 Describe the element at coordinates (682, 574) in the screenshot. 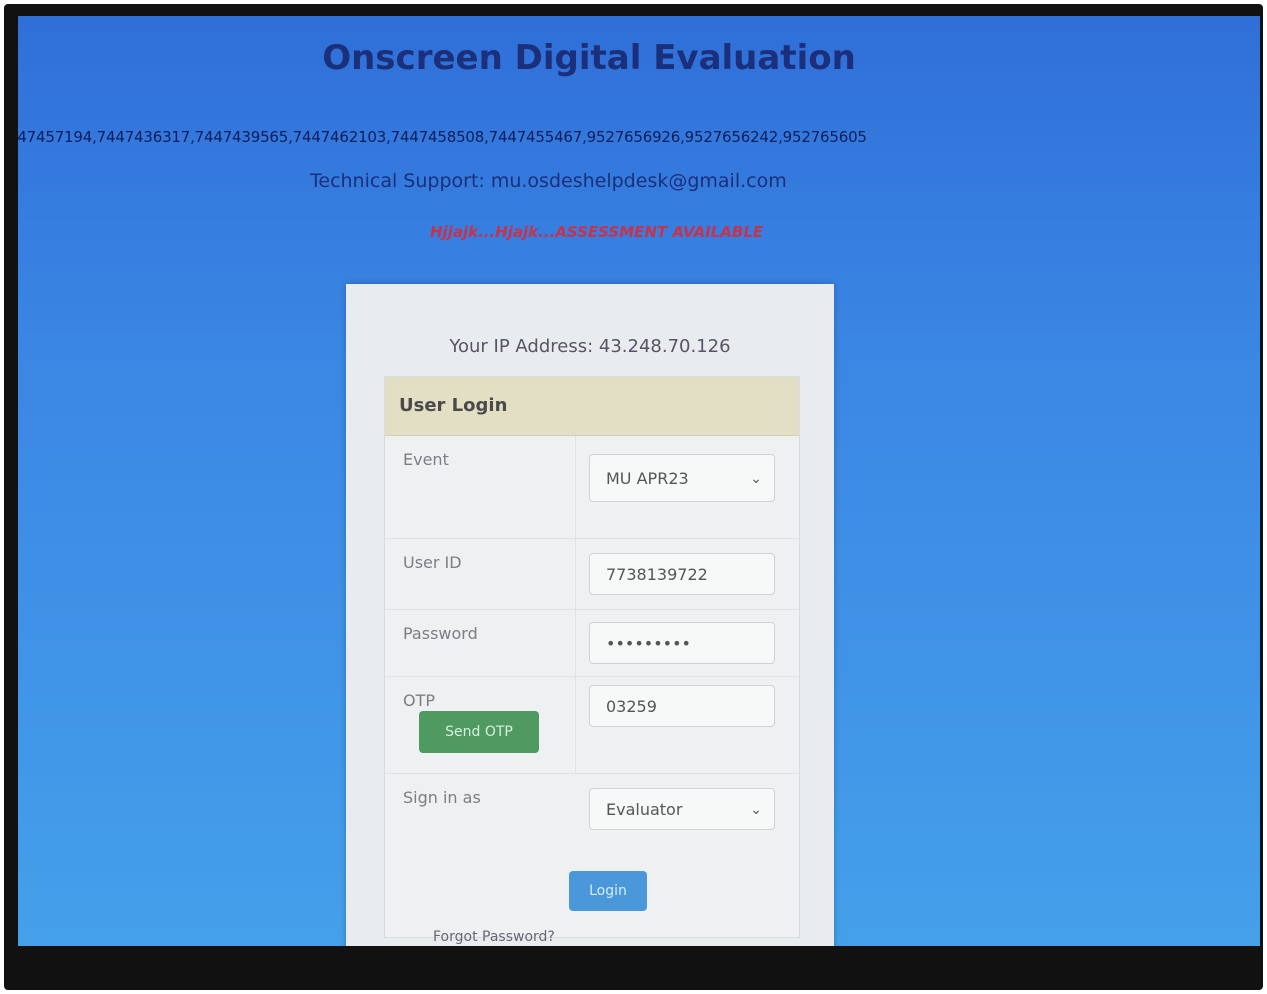

I see `userid-input: 7738139722` at that location.